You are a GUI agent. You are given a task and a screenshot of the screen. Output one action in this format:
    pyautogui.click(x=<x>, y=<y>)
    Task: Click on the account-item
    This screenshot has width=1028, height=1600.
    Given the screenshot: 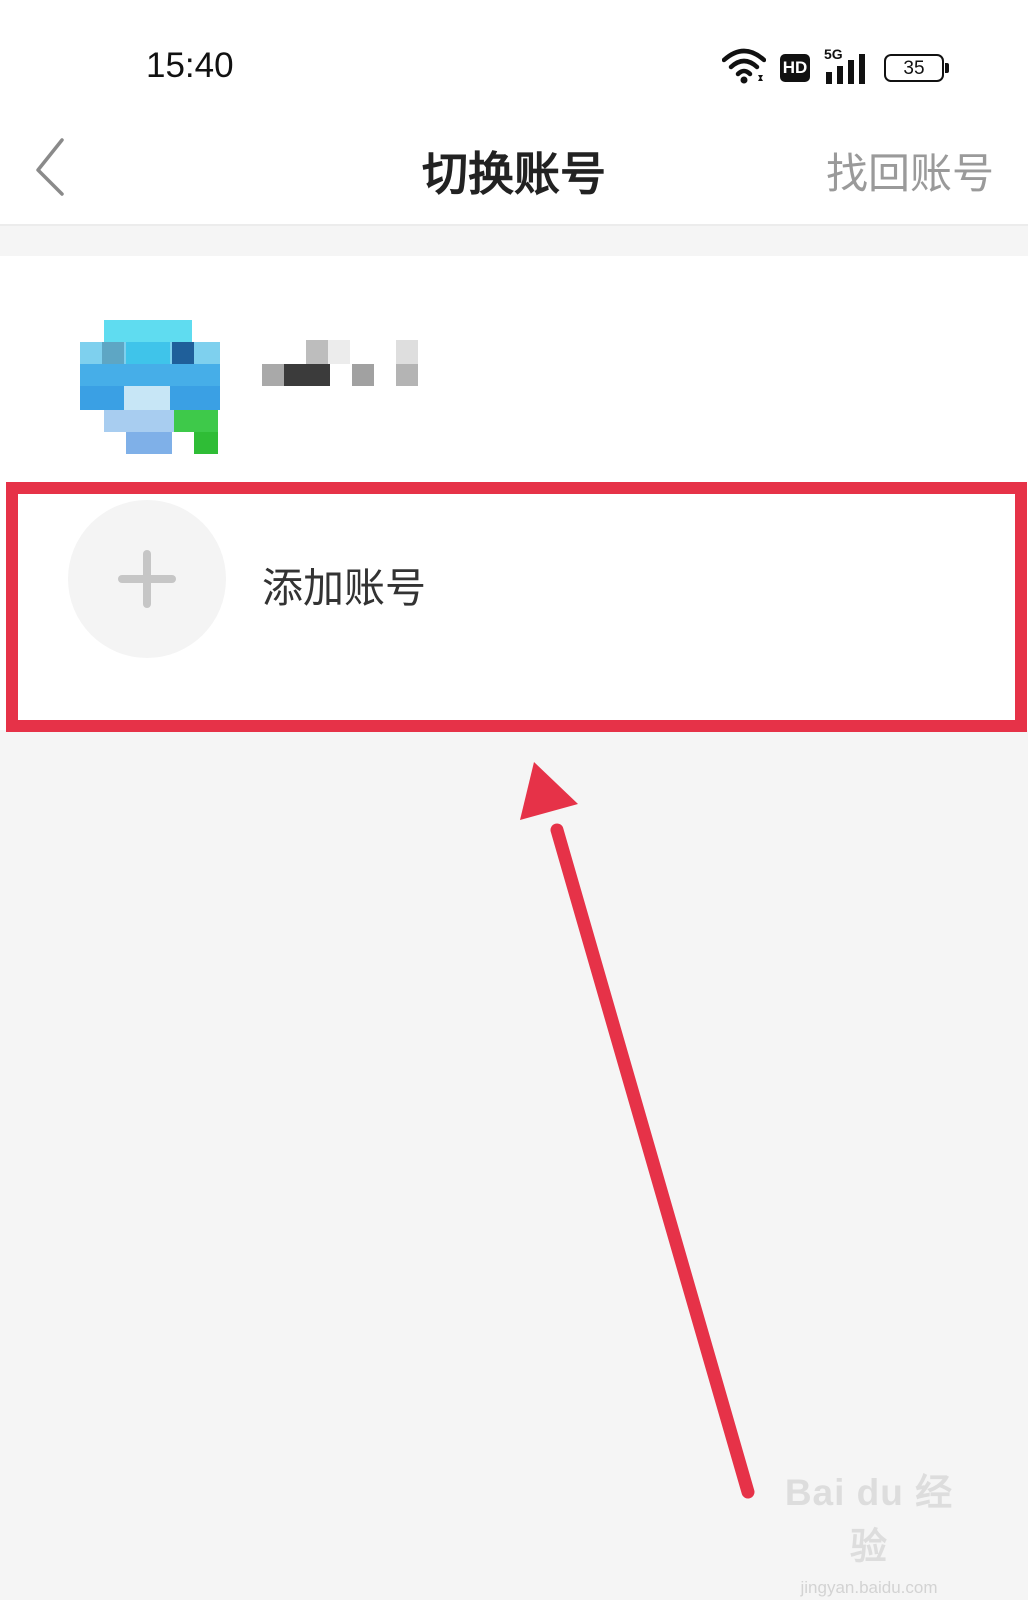 What is the action you would take?
    pyautogui.click(x=514, y=368)
    